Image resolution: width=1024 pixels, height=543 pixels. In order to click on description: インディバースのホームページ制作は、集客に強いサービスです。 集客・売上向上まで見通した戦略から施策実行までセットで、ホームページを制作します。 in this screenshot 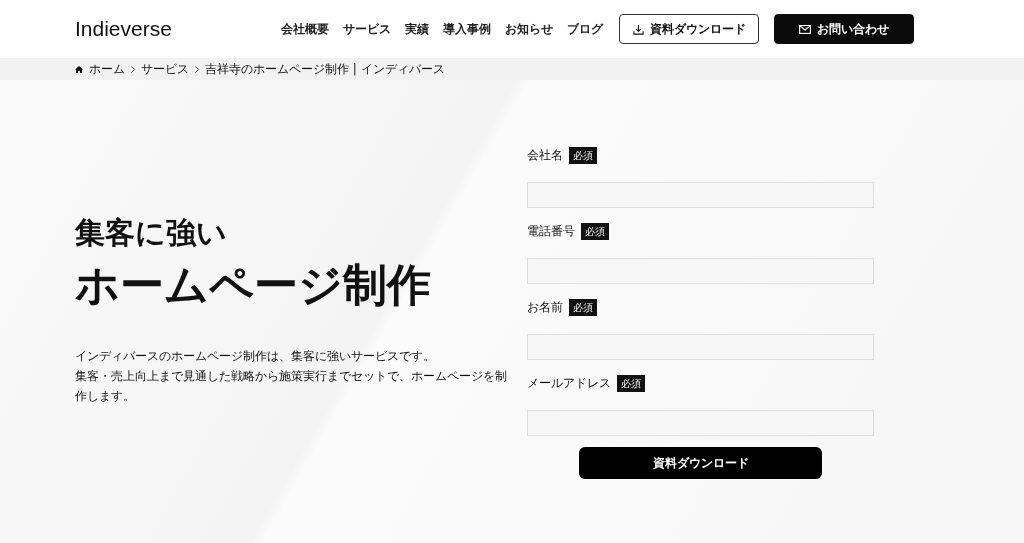, I will do `click(291, 376)`.